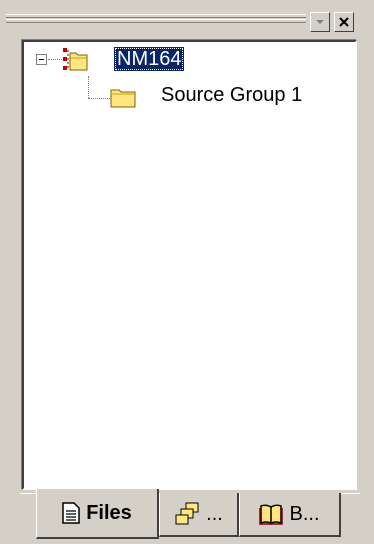 The height and width of the screenshot is (544, 374). What do you see at coordinates (71, 513) in the screenshot?
I see `files-icon` at bounding box center [71, 513].